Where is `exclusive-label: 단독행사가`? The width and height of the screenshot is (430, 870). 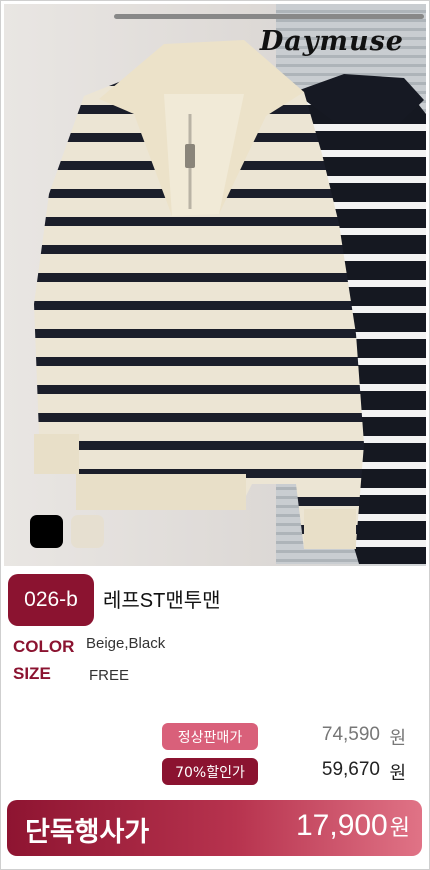
exclusive-label: 단독행사가 is located at coordinates (87, 832).